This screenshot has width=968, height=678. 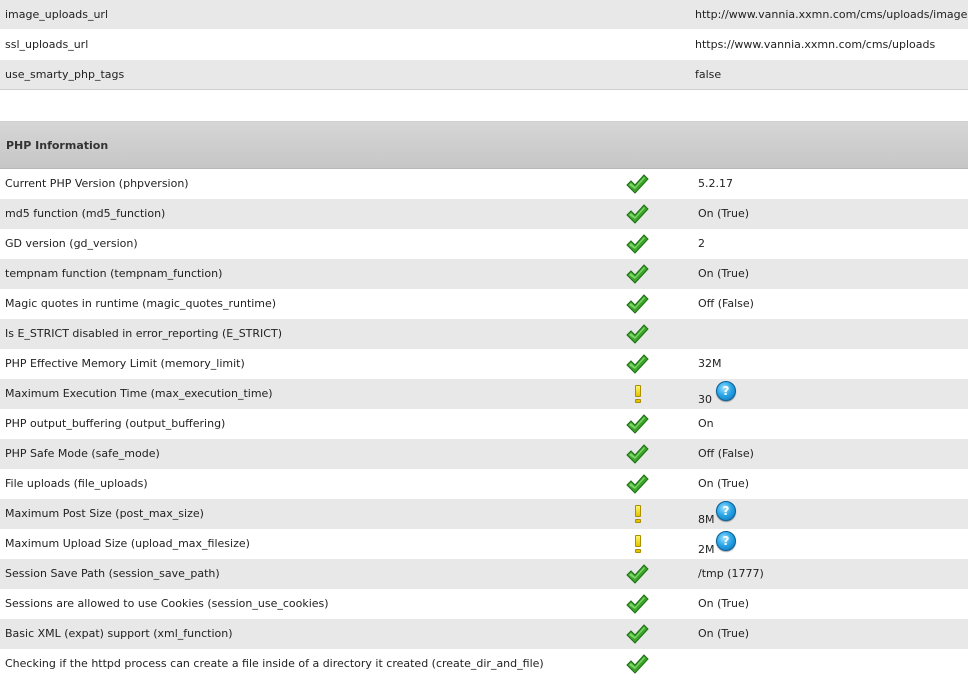 What do you see at coordinates (484, 184) in the screenshot?
I see `php-info-row: Current PHP Version (phpversion) 5.2.17` at bounding box center [484, 184].